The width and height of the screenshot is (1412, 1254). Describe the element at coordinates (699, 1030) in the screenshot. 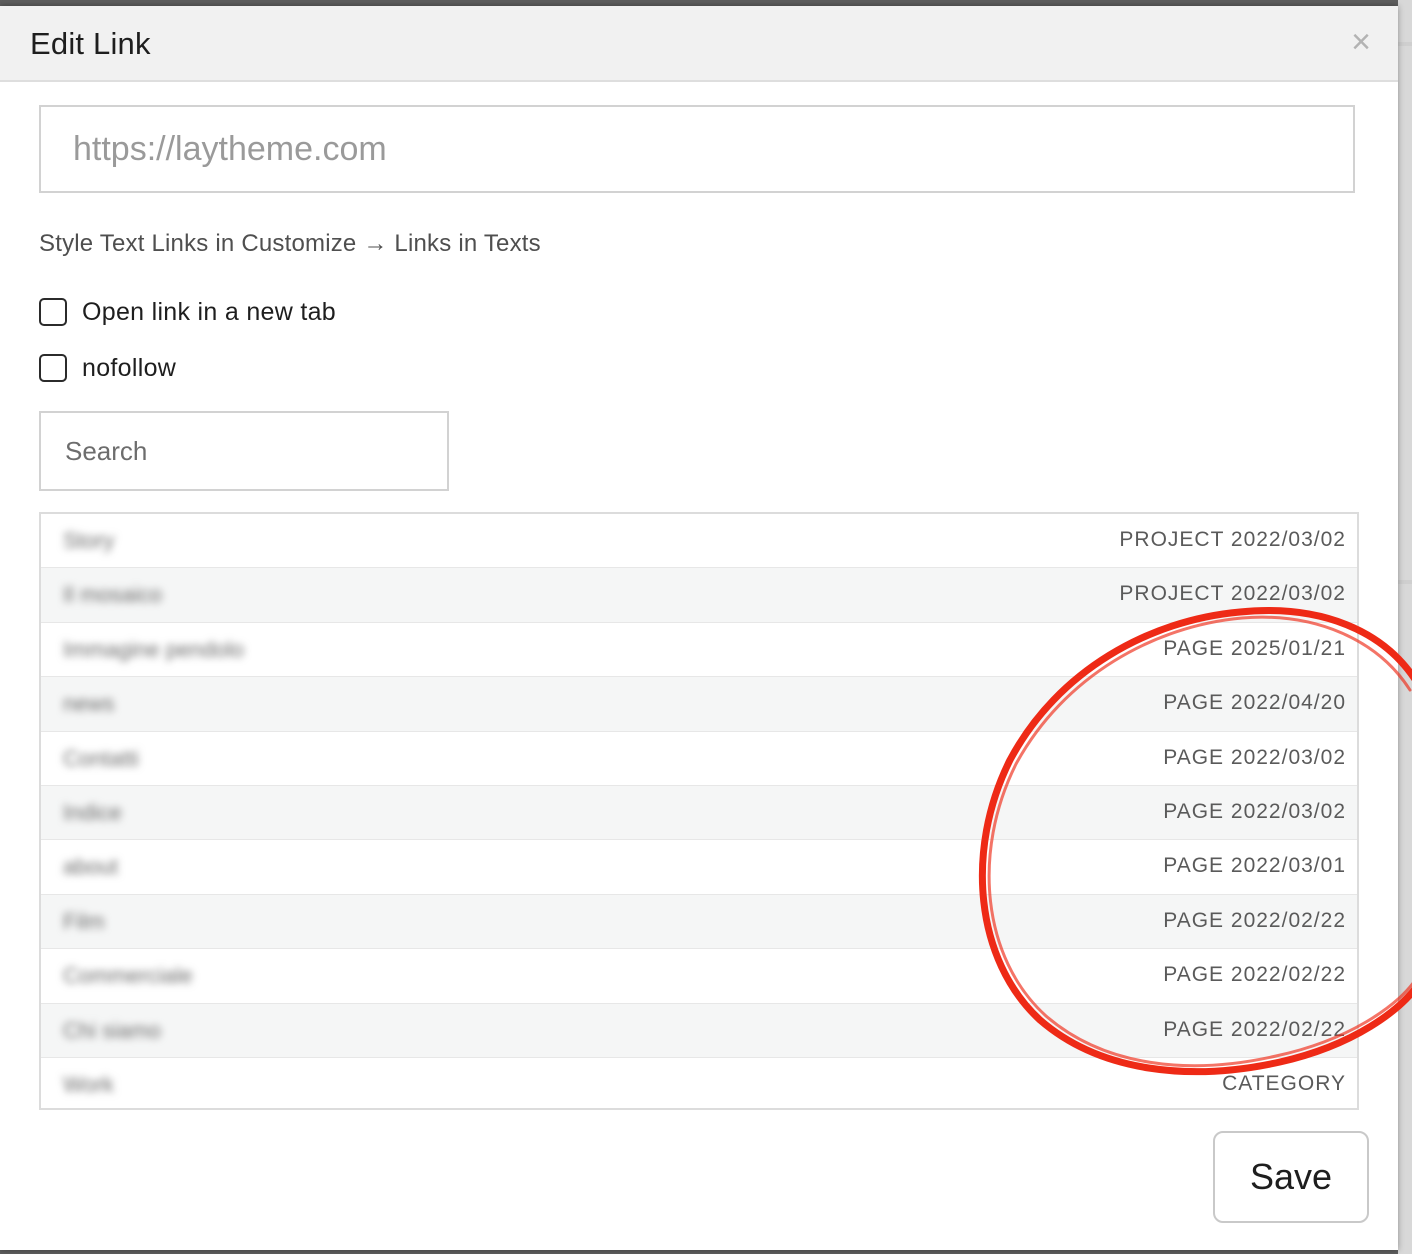

I see `list-item: Chi siamo PAGE 2022/02/22` at that location.